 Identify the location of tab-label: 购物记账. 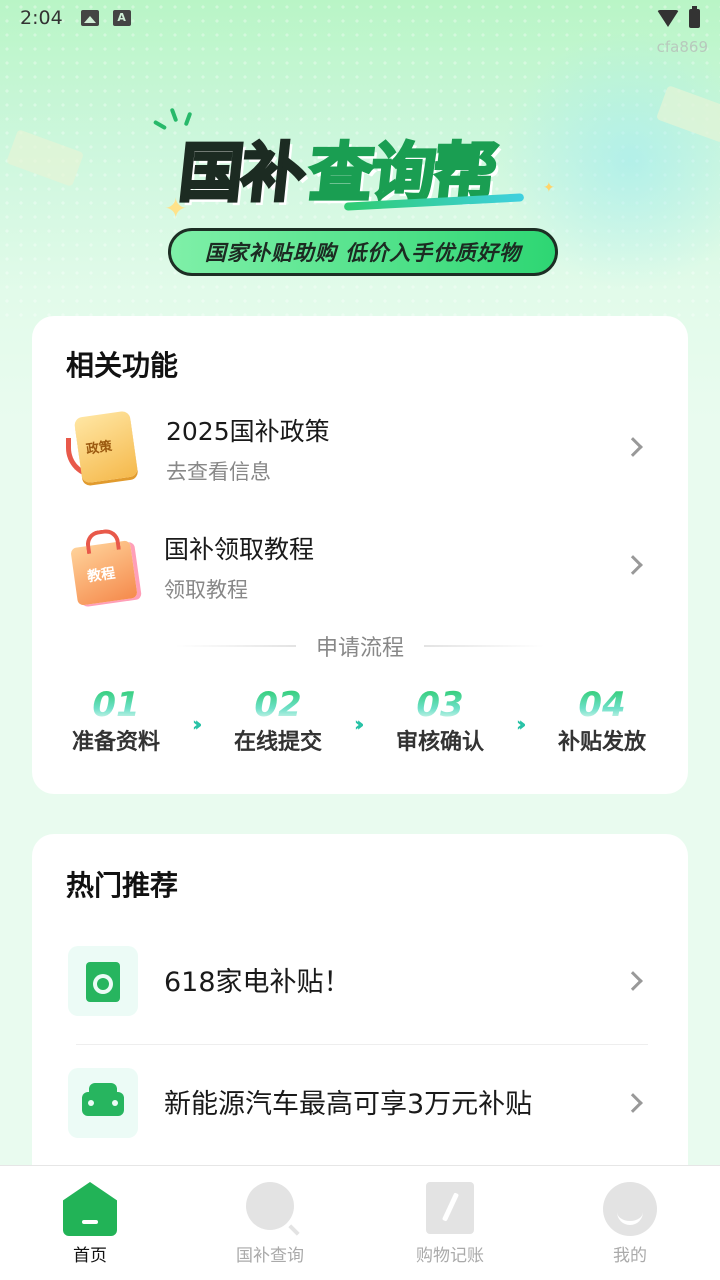
(450, 1256).